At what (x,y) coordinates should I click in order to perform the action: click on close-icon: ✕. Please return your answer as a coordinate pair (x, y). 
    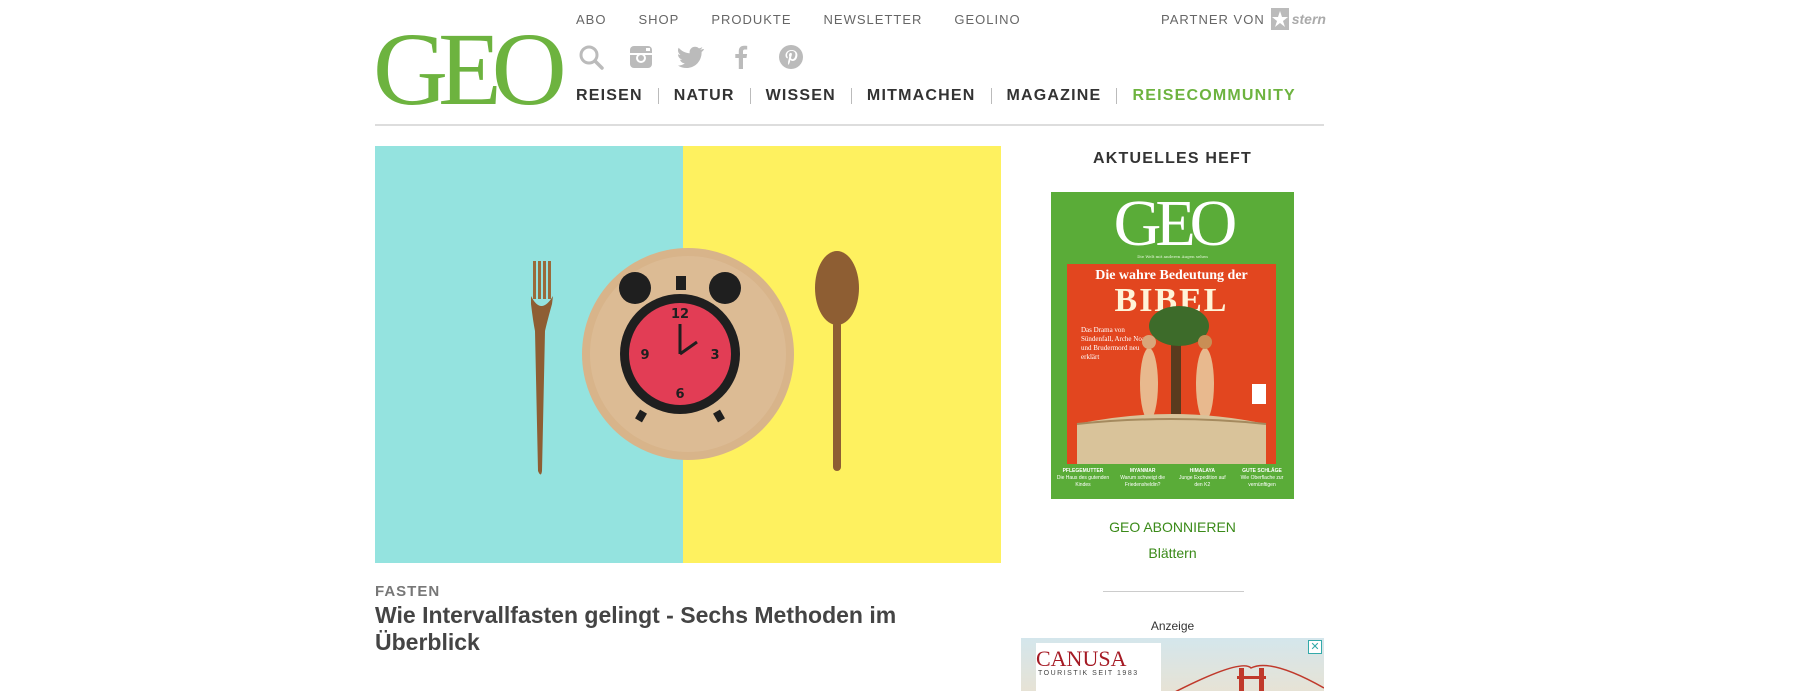
    Looking at the image, I should click on (1315, 647).